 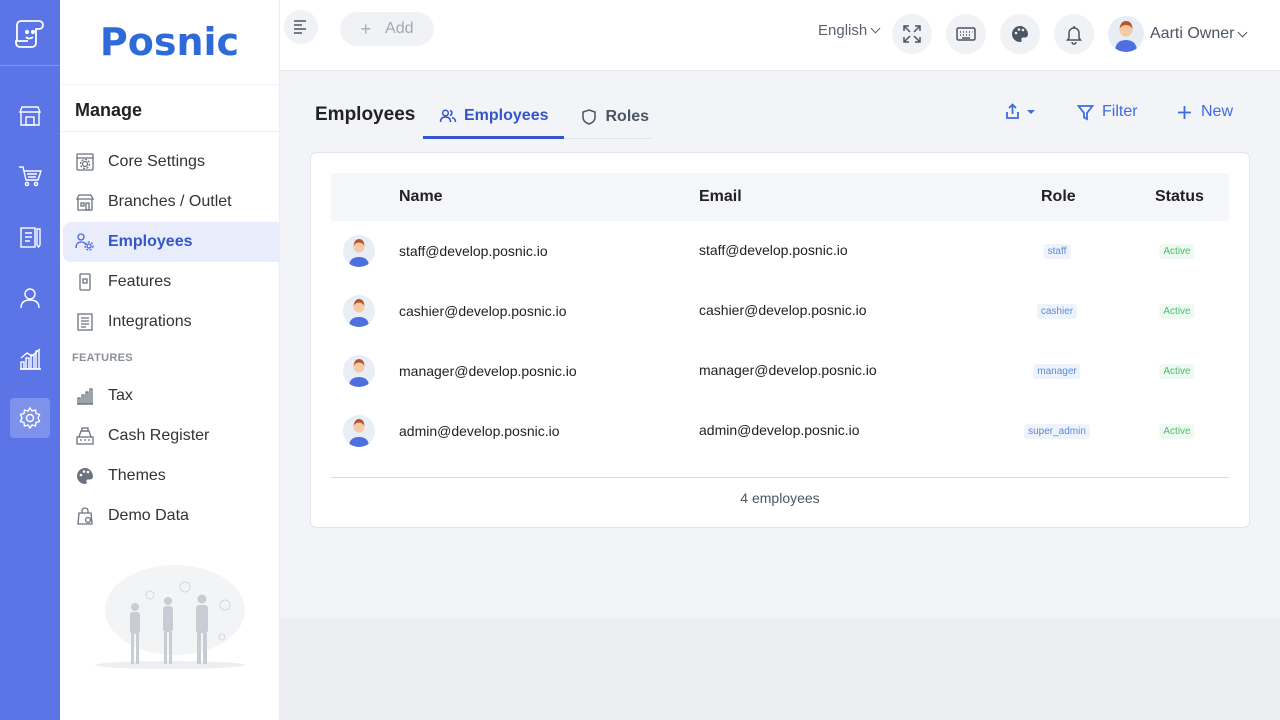 What do you see at coordinates (1184, 112) in the screenshot?
I see `plus-icon` at bounding box center [1184, 112].